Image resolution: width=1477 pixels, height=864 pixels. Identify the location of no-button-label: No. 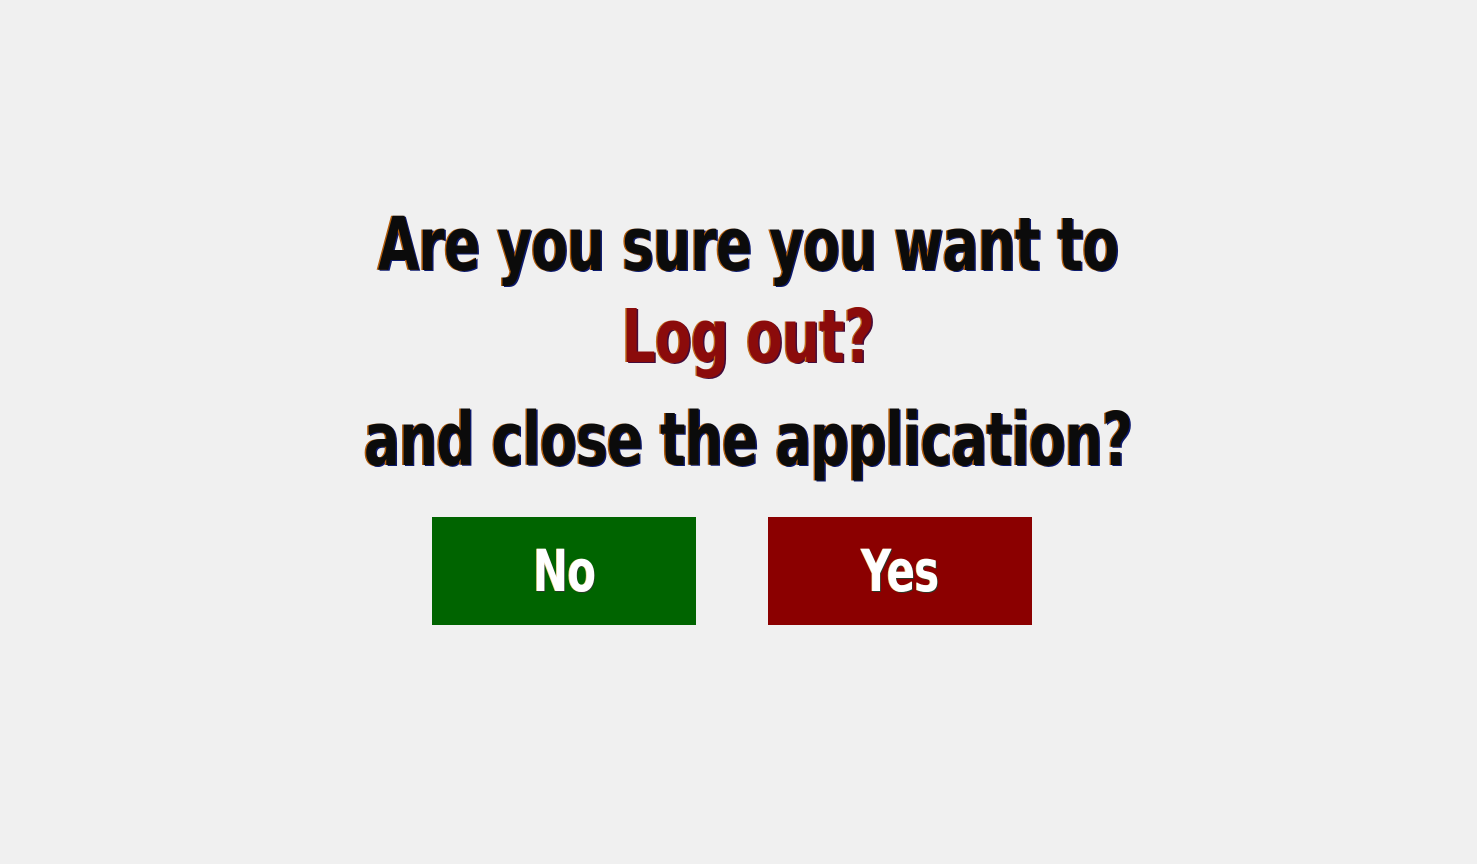
(564, 571).